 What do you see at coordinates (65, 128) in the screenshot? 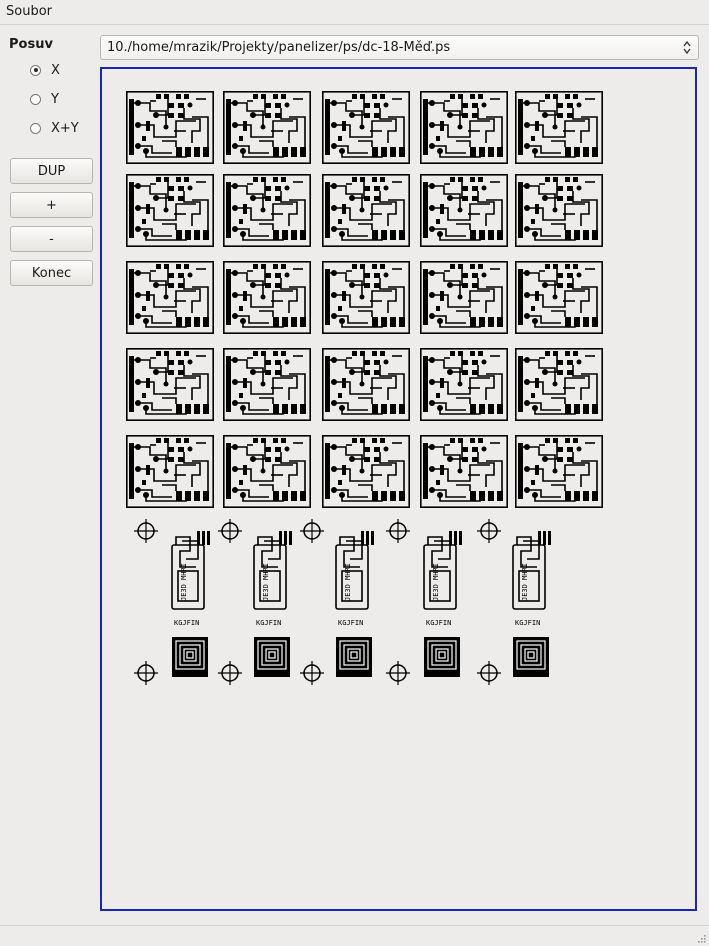
I see `radio-xy-label: X+Y` at bounding box center [65, 128].